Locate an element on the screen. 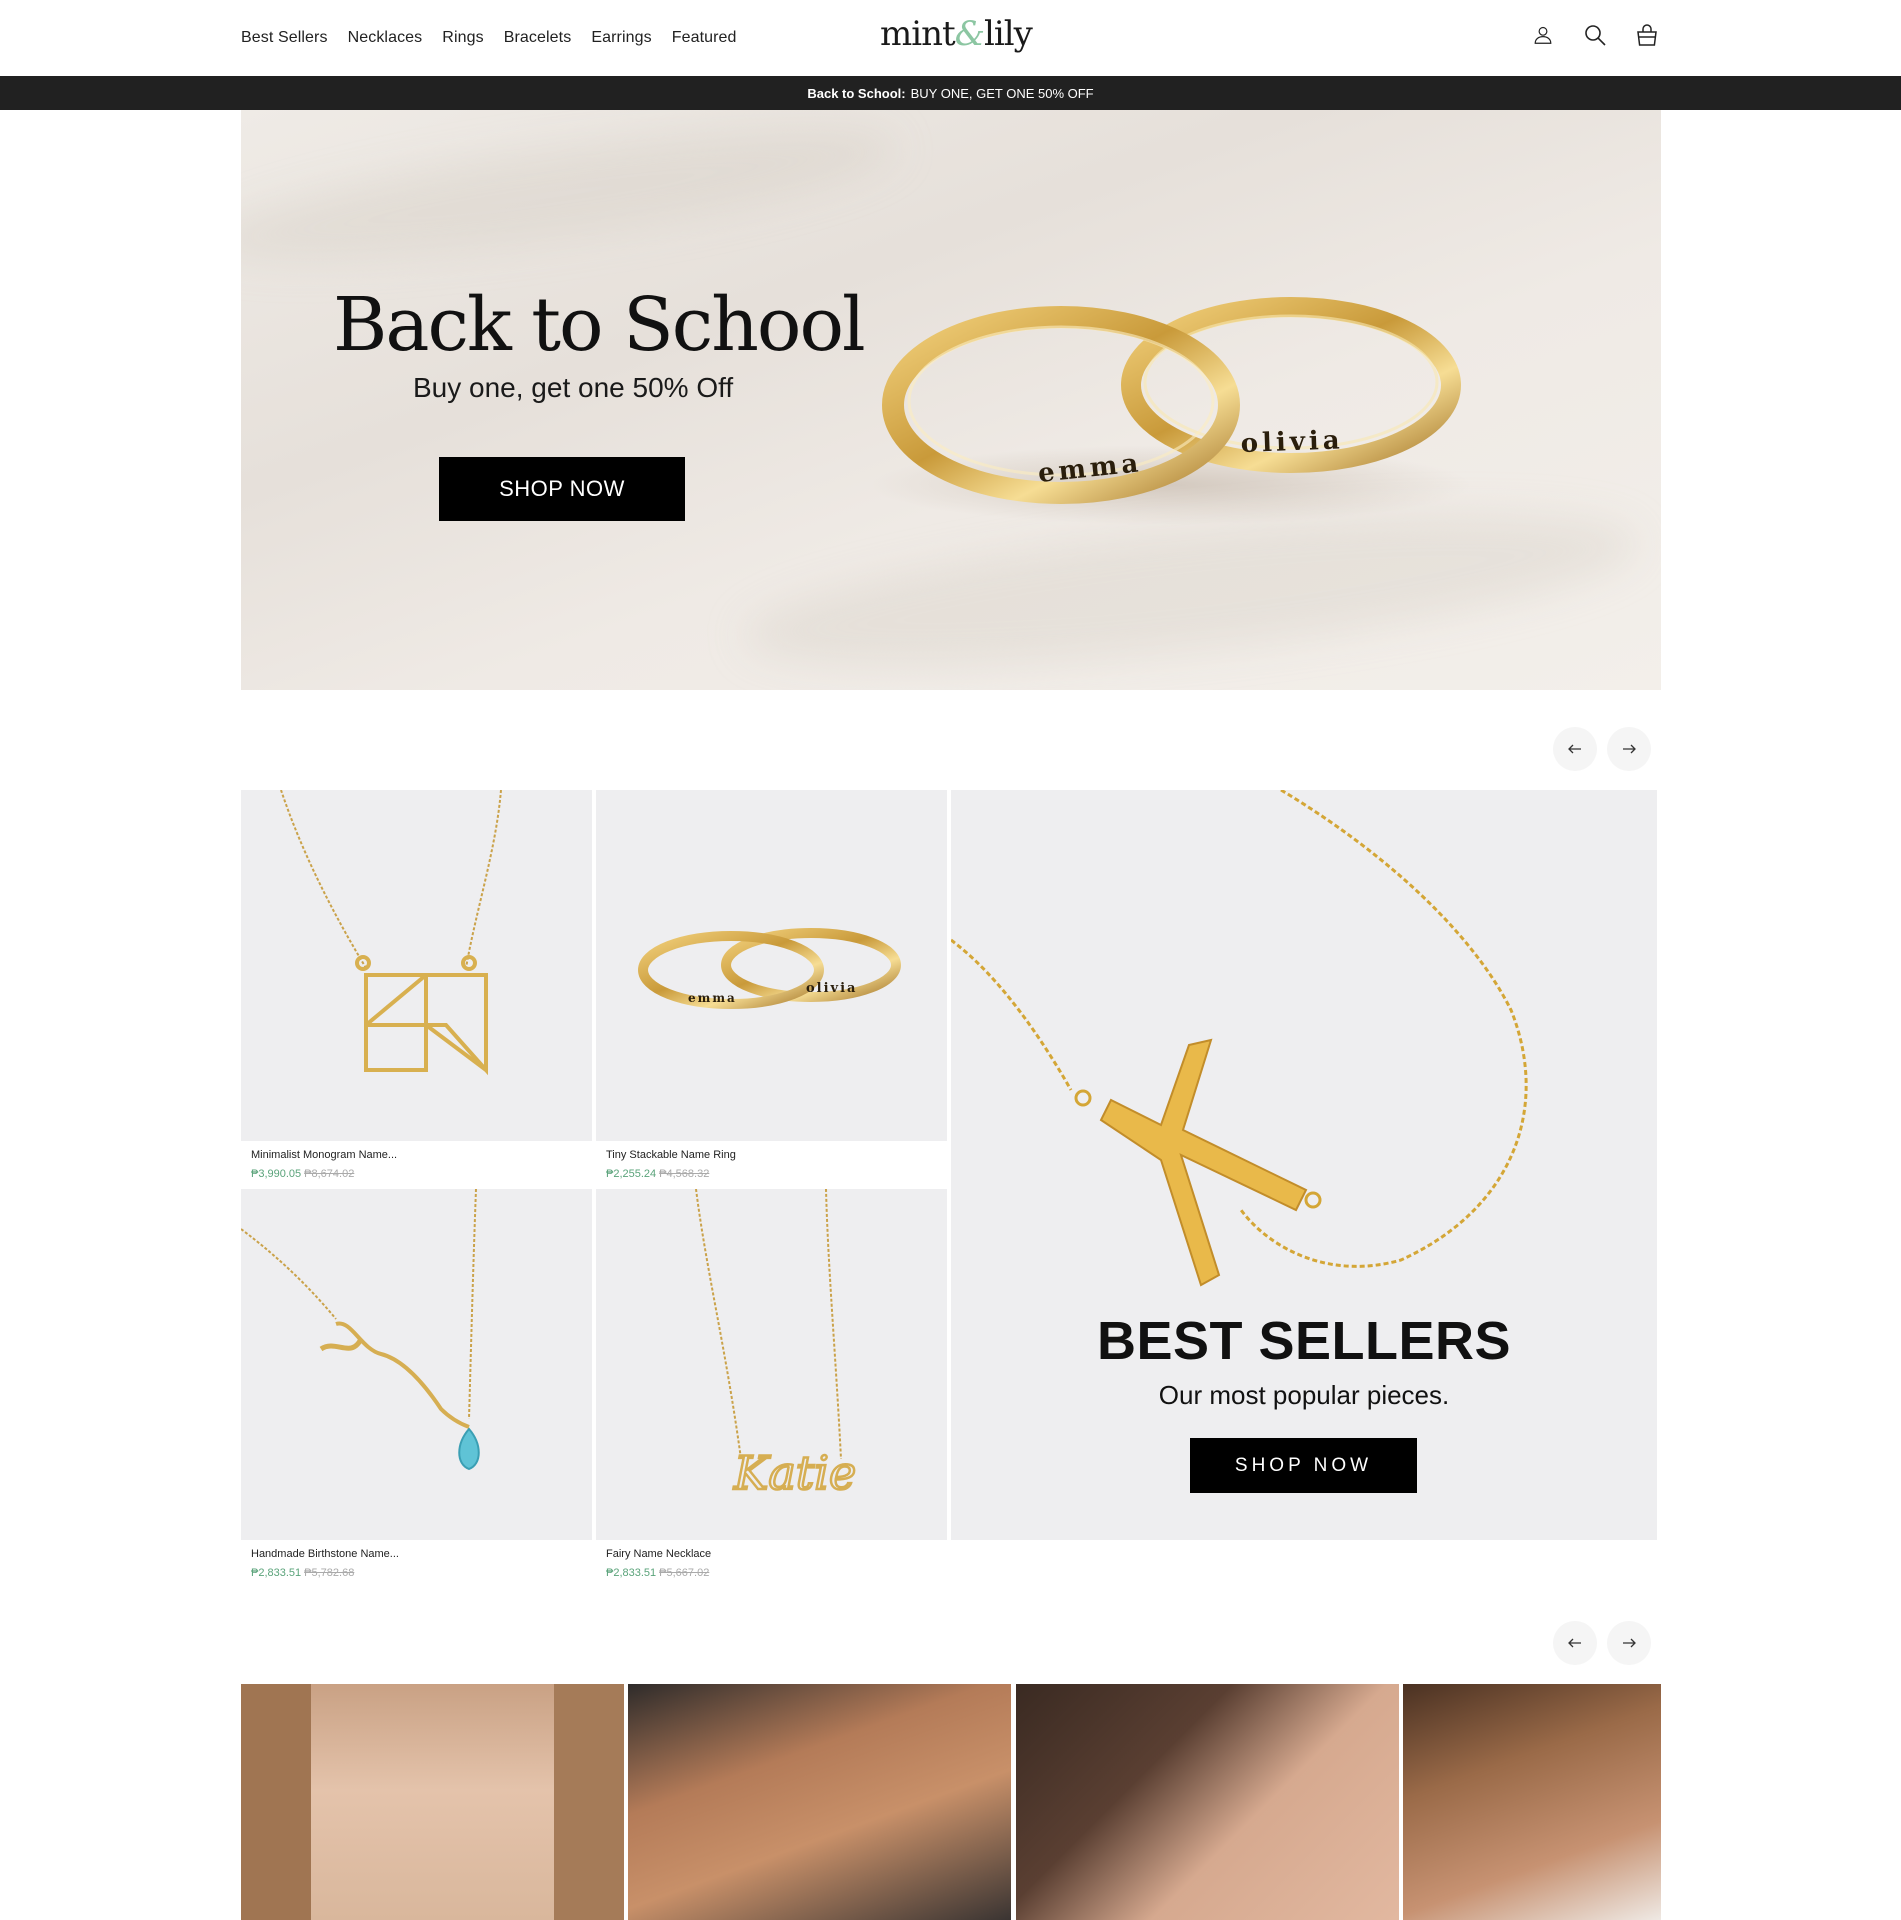 The width and height of the screenshot is (1901, 1920). letter-k-necklace-image is located at coordinates (1239, 1038).